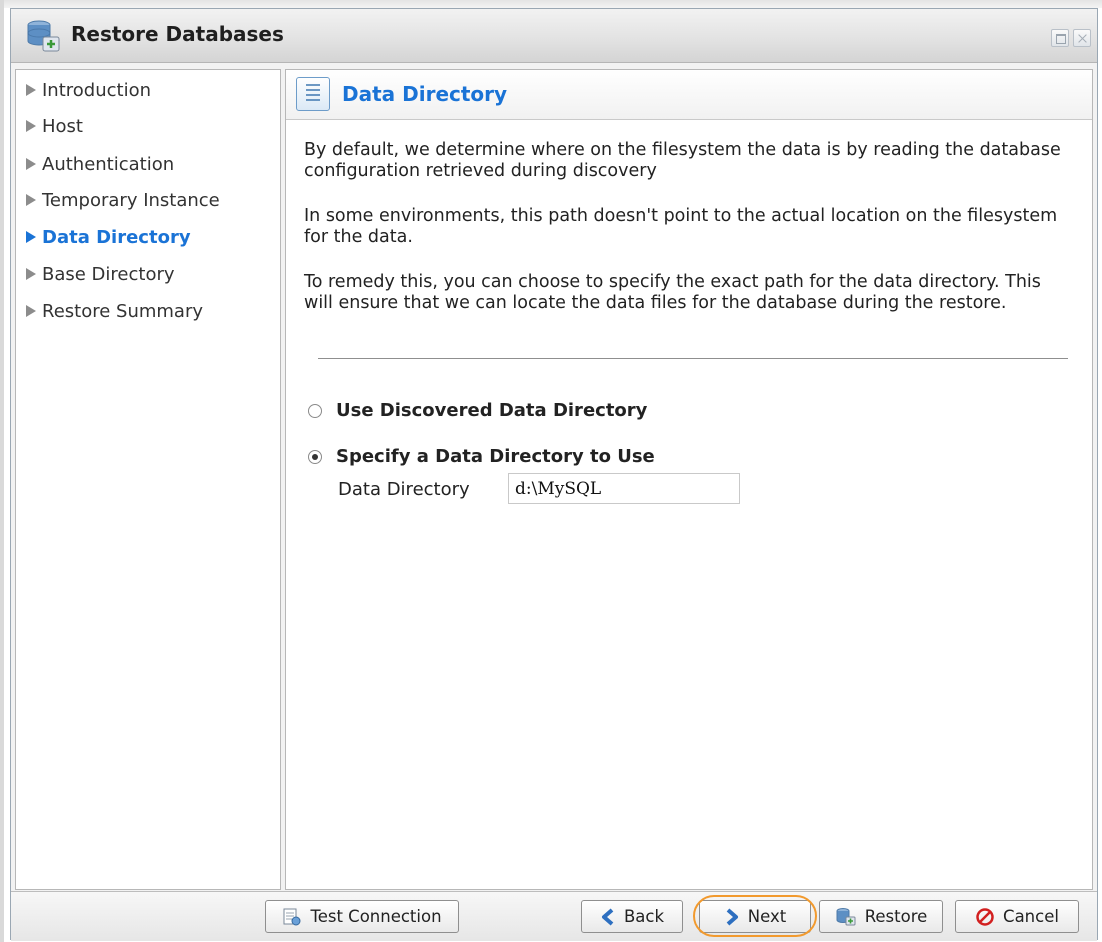  I want to click on cancel-button: Cancel, so click(1017, 916).